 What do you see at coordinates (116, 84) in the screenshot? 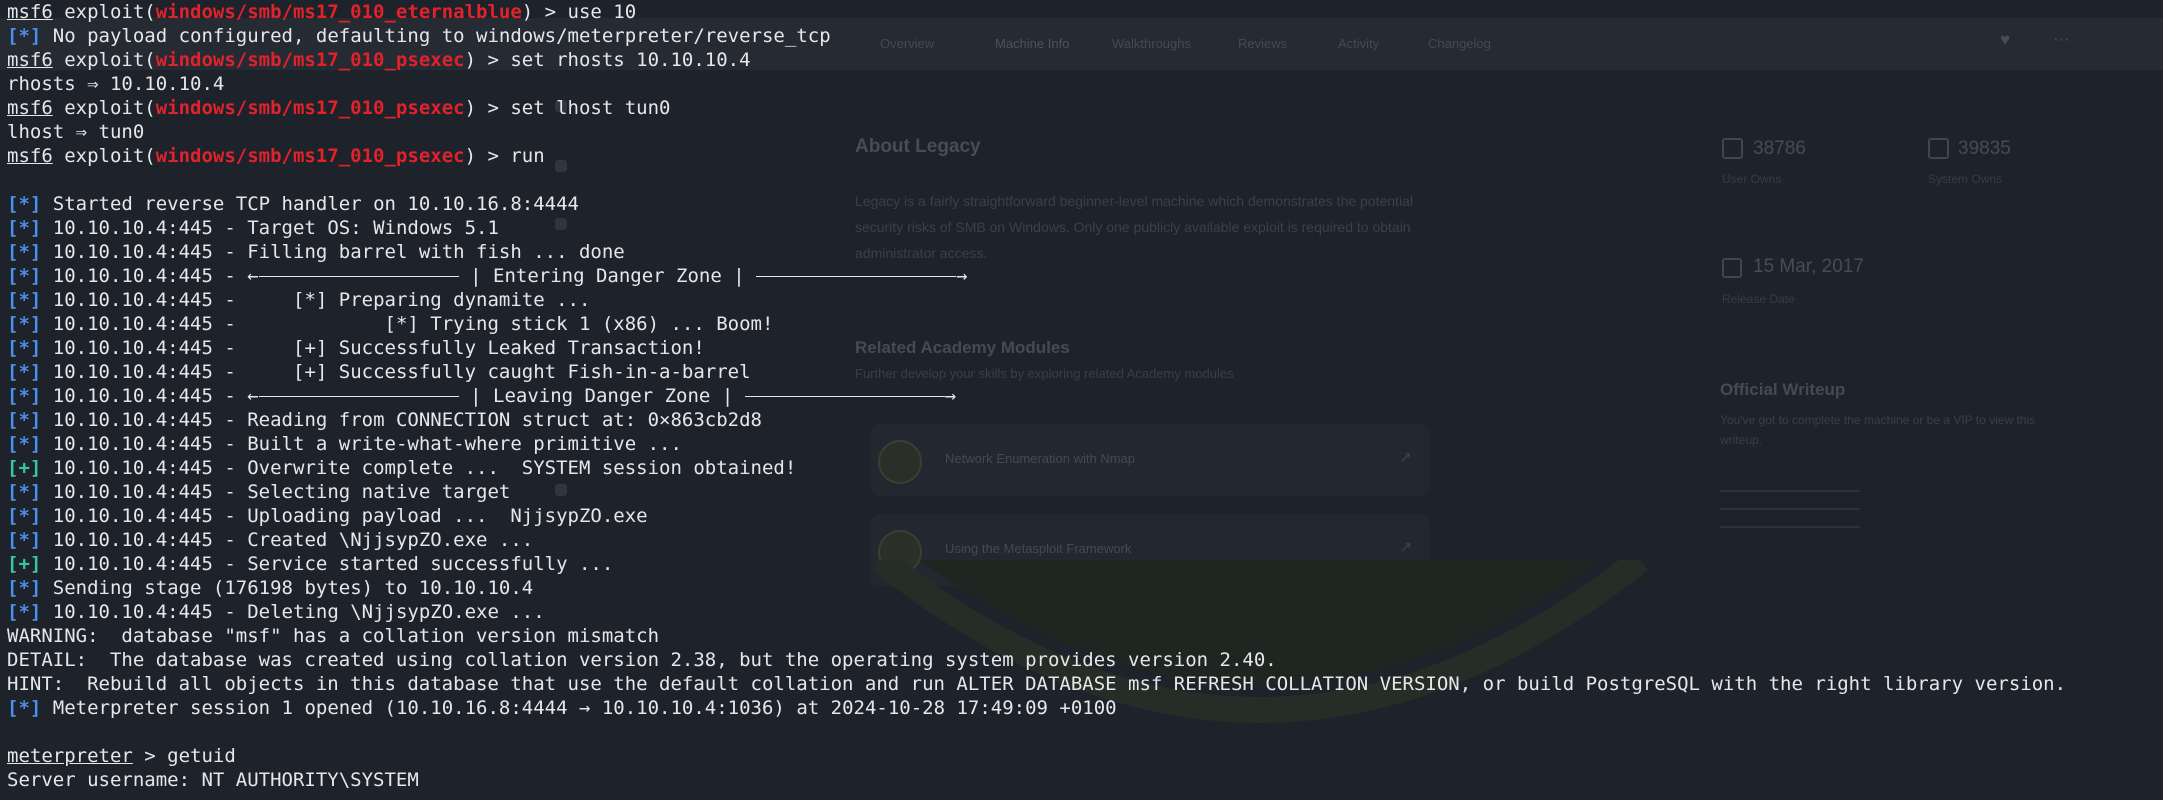
I see `line-text: rhosts ⇒ 10.10.10.4` at bounding box center [116, 84].